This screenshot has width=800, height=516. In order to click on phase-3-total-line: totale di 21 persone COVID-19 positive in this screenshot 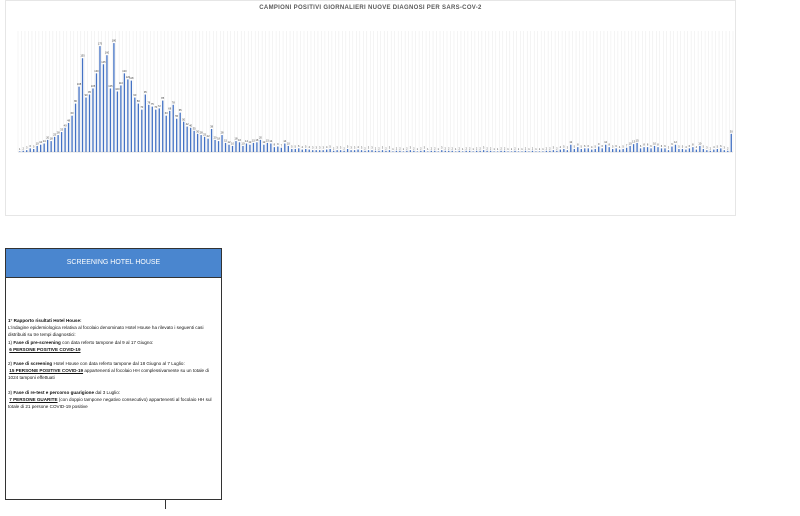, I will do `click(48, 407)`.